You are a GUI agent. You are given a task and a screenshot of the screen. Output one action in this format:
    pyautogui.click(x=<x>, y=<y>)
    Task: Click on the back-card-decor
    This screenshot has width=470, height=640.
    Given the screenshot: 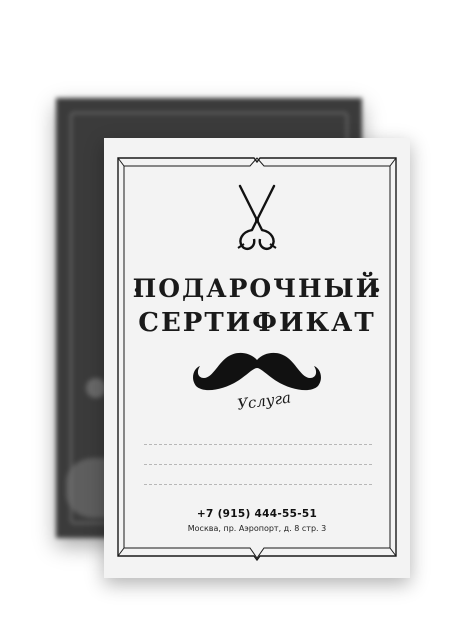 What is the action you would take?
    pyautogui.click(x=96, y=388)
    